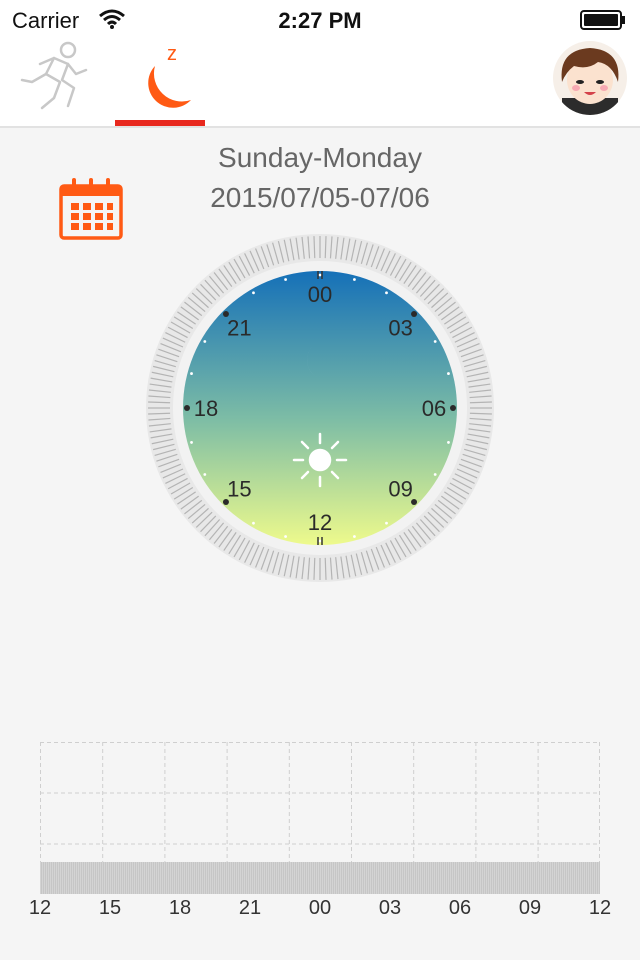 The width and height of the screenshot is (640, 960). What do you see at coordinates (320, 522) in the screenshot?
I see `dial-hour-label: 12` at bounding box center [320, 522].